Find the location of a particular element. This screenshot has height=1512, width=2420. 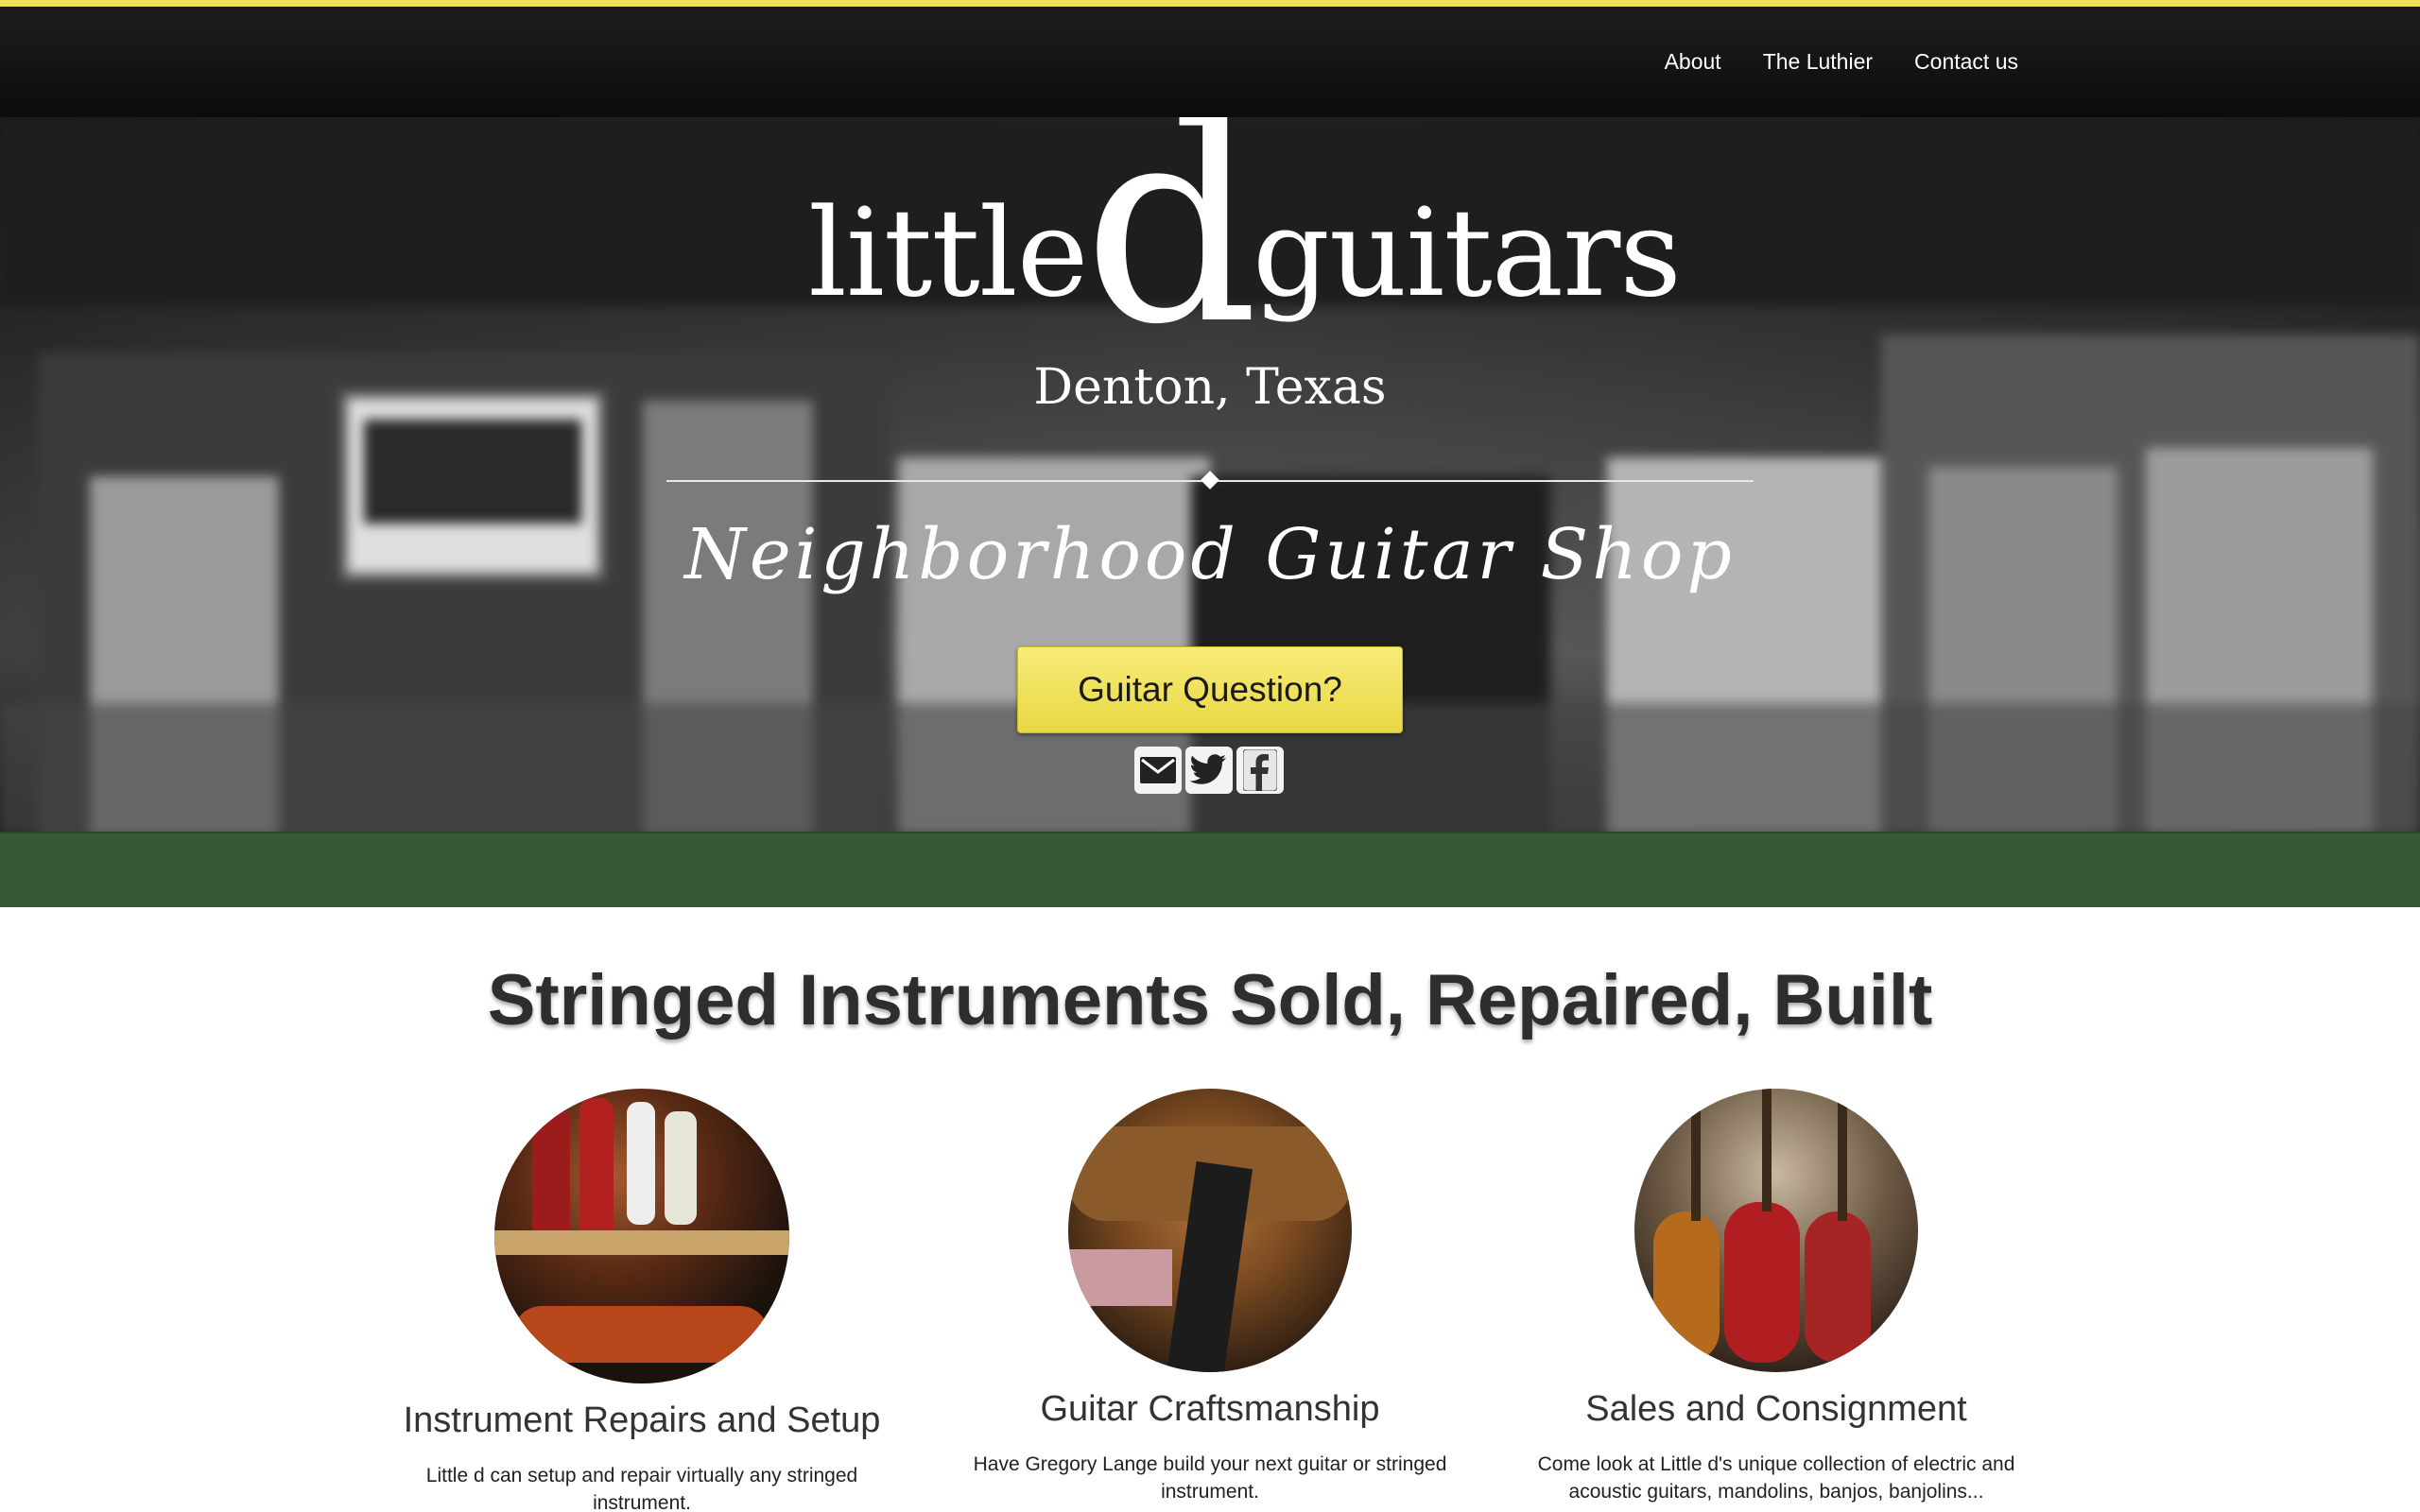

guitar-question-button: Guitar Question? is located at coordinates (1210, 689).